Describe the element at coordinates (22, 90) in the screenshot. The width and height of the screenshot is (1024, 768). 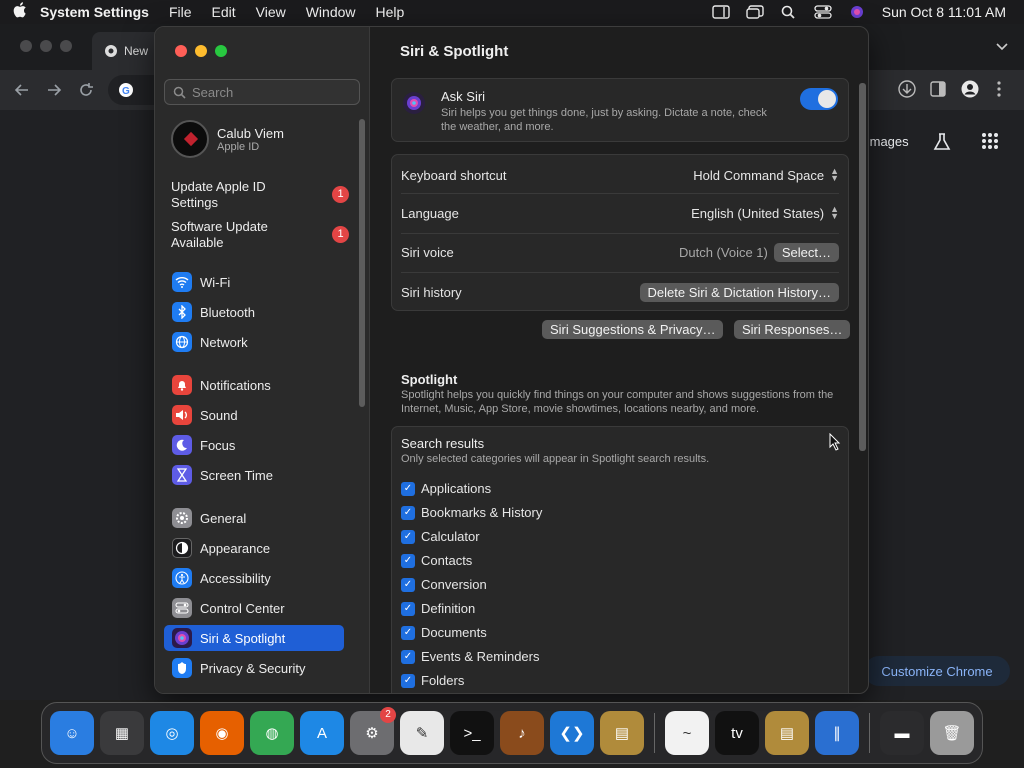
I see `back-arrow-icon` at that location.